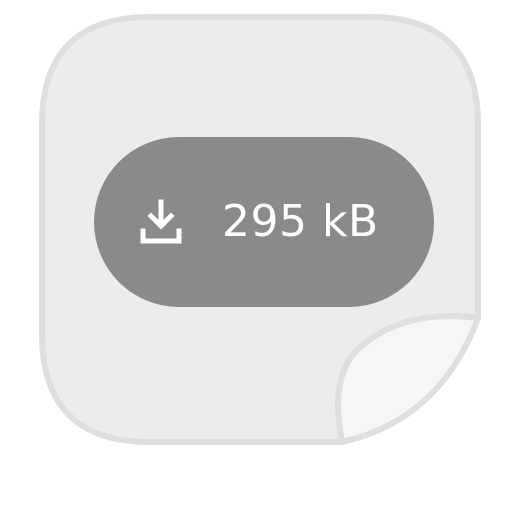  Describe the element at coordinates (300, 221) in the screenshot. I see `file-size-label: 295 kB` at that location.